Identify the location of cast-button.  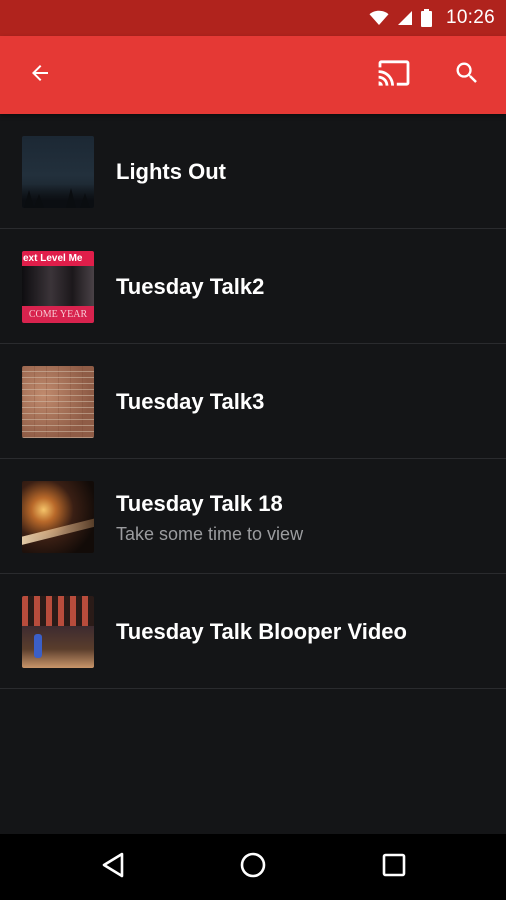
(394, 75).